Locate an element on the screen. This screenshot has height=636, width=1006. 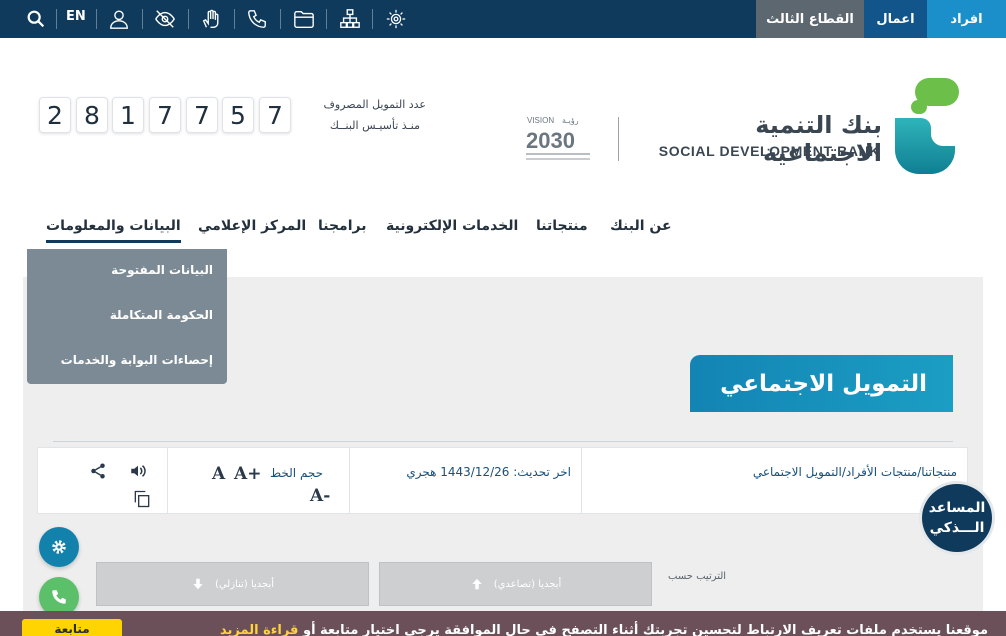
sign-language-icon is located at coordinates (211, 19).